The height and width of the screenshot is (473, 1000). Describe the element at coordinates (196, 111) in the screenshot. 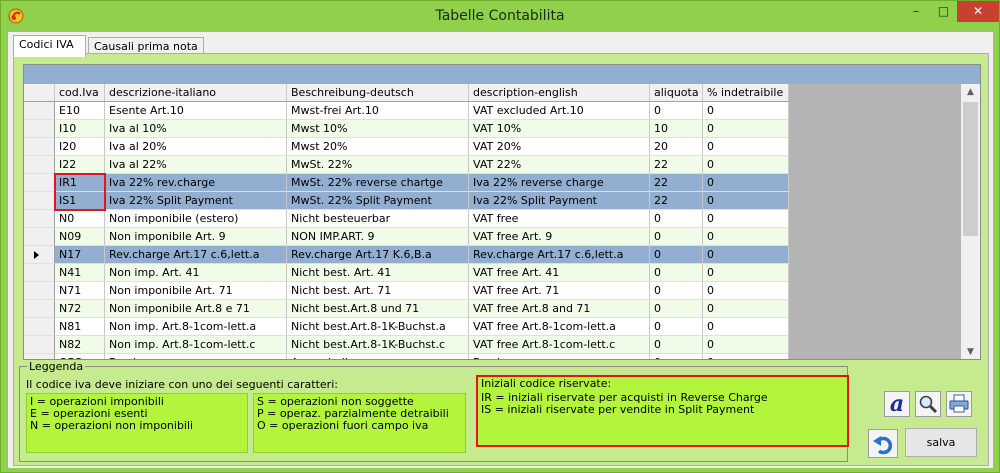

I see `table-cell: Esente Art.10` at that location.